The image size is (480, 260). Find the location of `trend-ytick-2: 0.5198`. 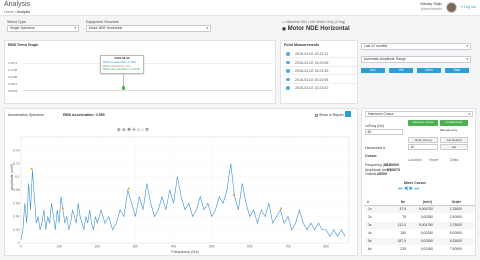

trend-ytick-2: 0.5198 is located at coordinates (13, 77).